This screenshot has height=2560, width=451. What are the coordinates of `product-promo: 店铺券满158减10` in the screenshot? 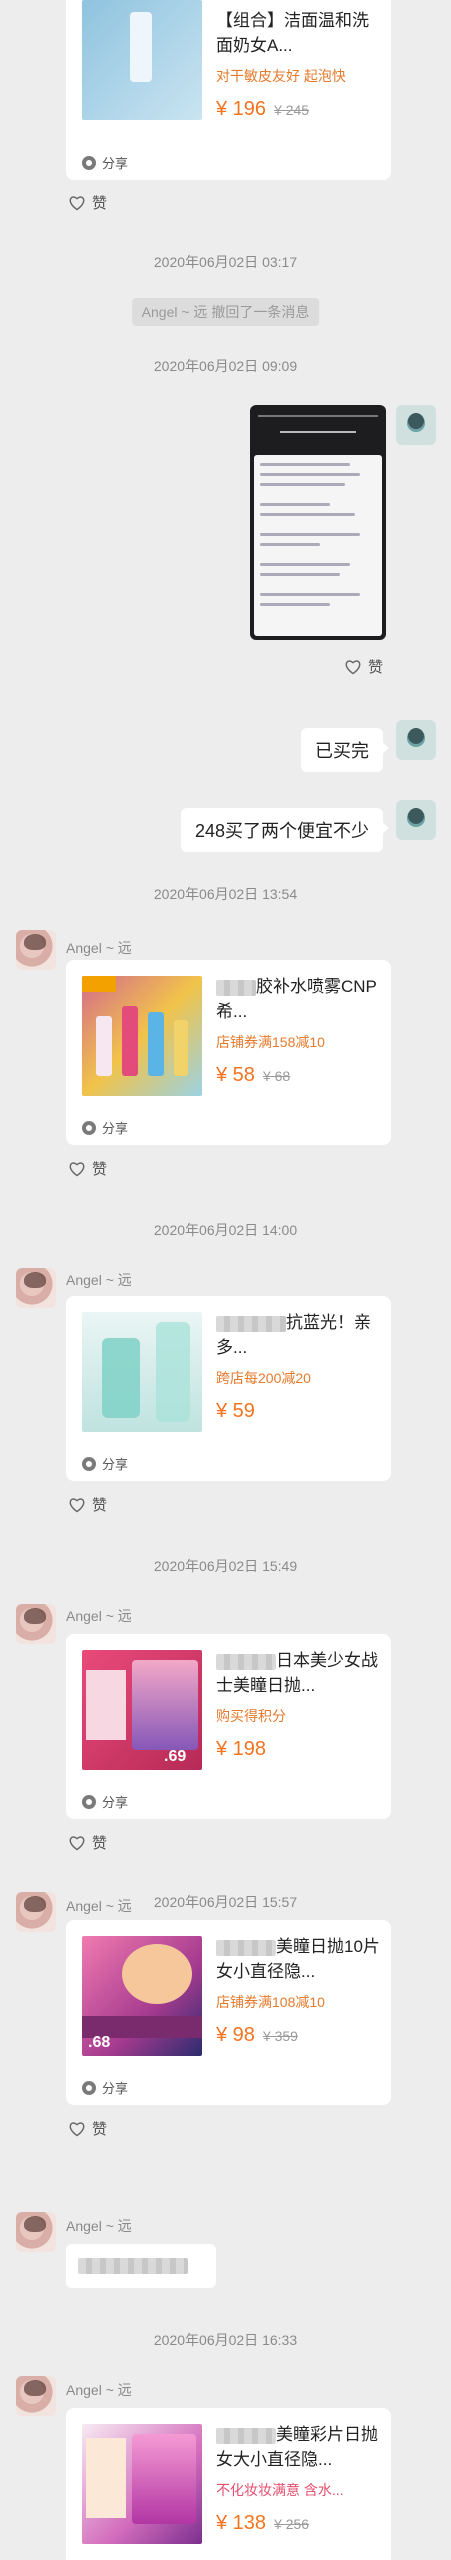 It's located at (270, 1042).